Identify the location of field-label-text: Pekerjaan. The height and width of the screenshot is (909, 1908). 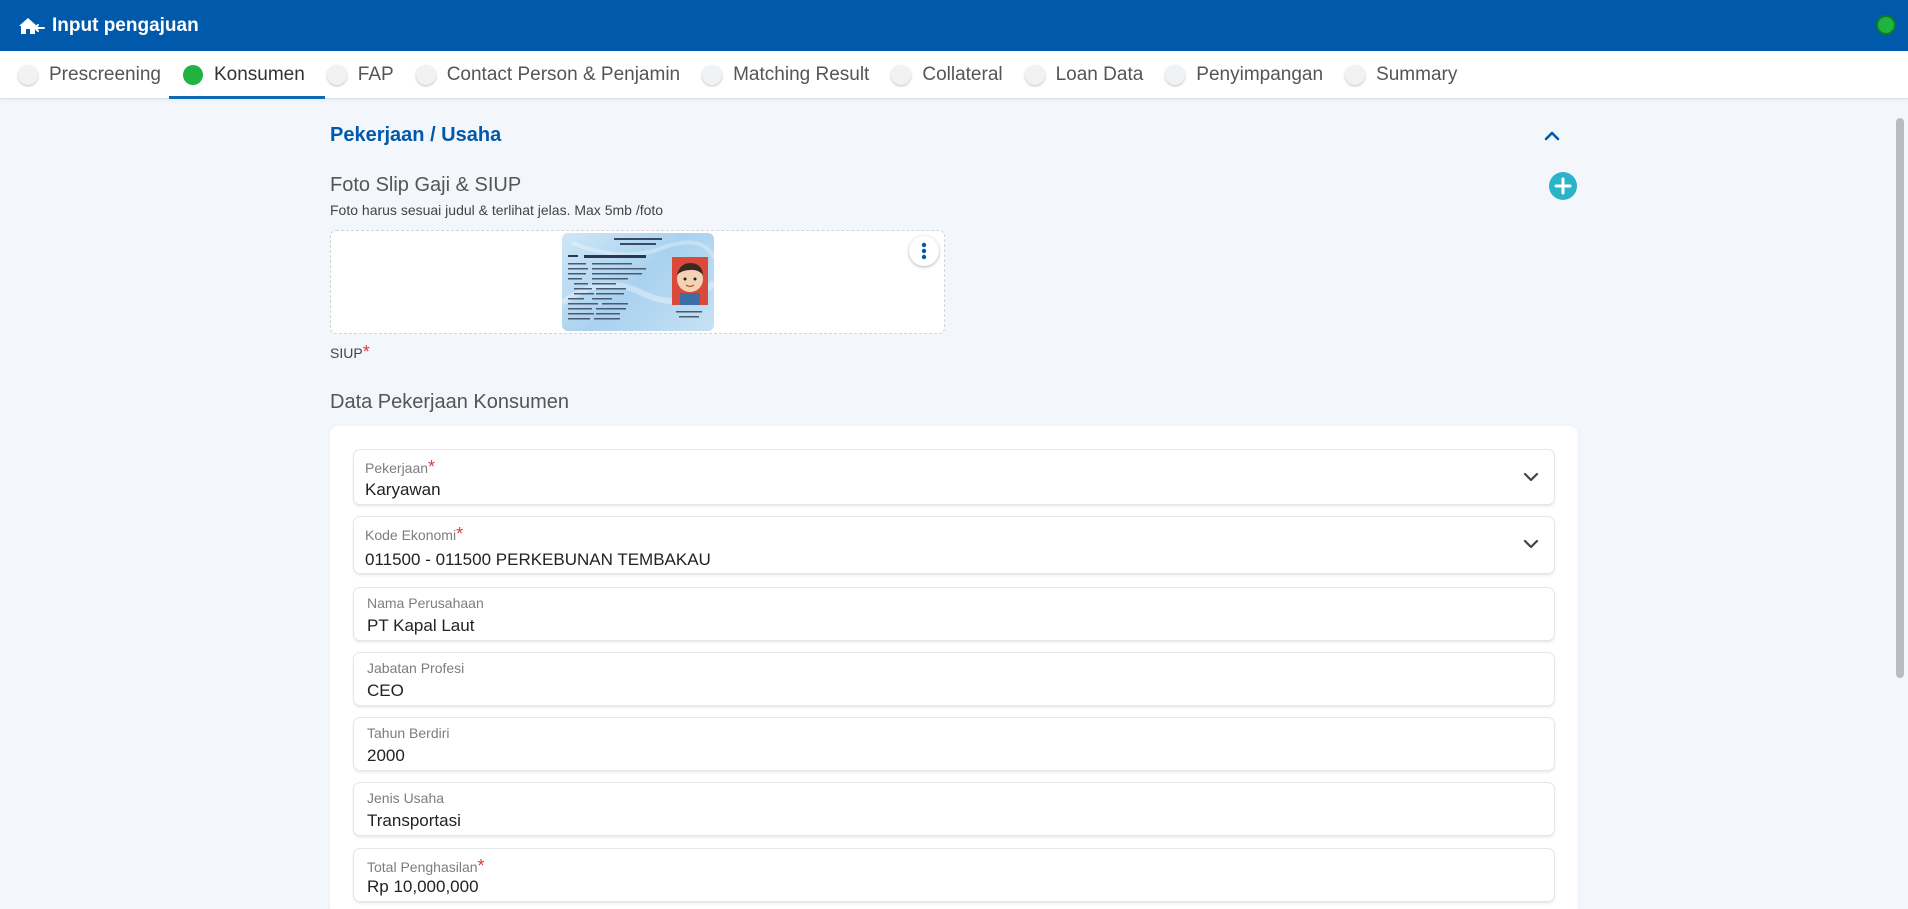
(397, 468).